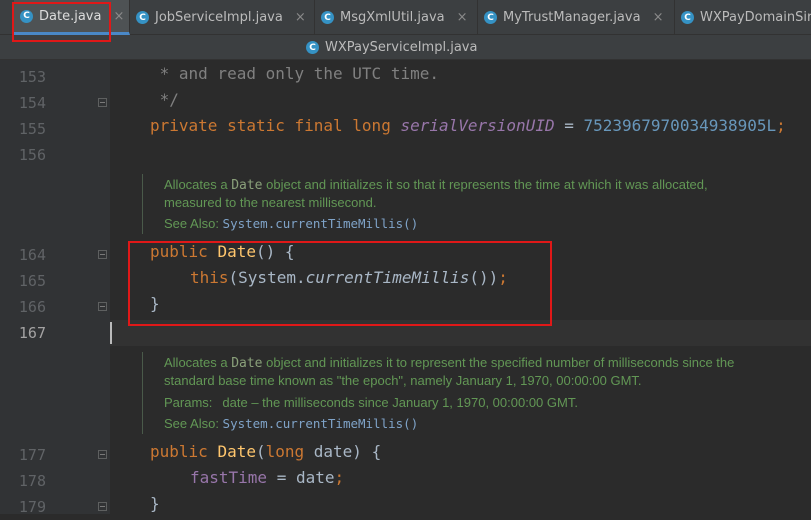 The width and height of the screenshot is (811, 520). I want to click on operator: =, so click(569, 125).